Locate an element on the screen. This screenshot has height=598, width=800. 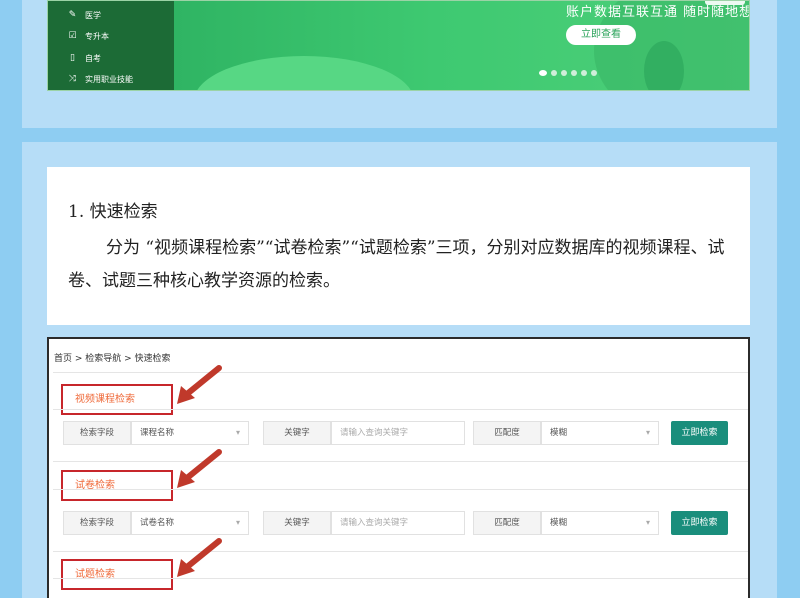
section-title-video: 视频课程检索 is located at coordinates (117, 399).